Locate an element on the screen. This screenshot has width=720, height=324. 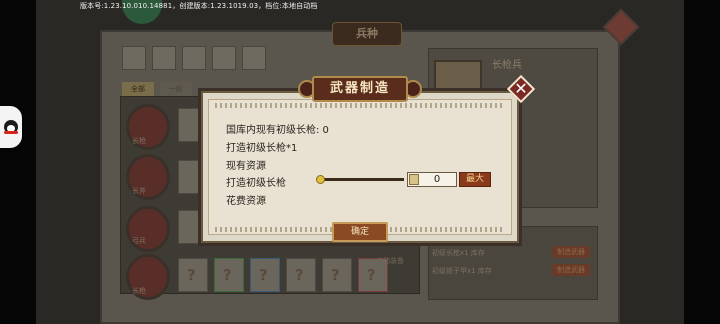
sword-tool-icon is located at coordinates (164, 58).